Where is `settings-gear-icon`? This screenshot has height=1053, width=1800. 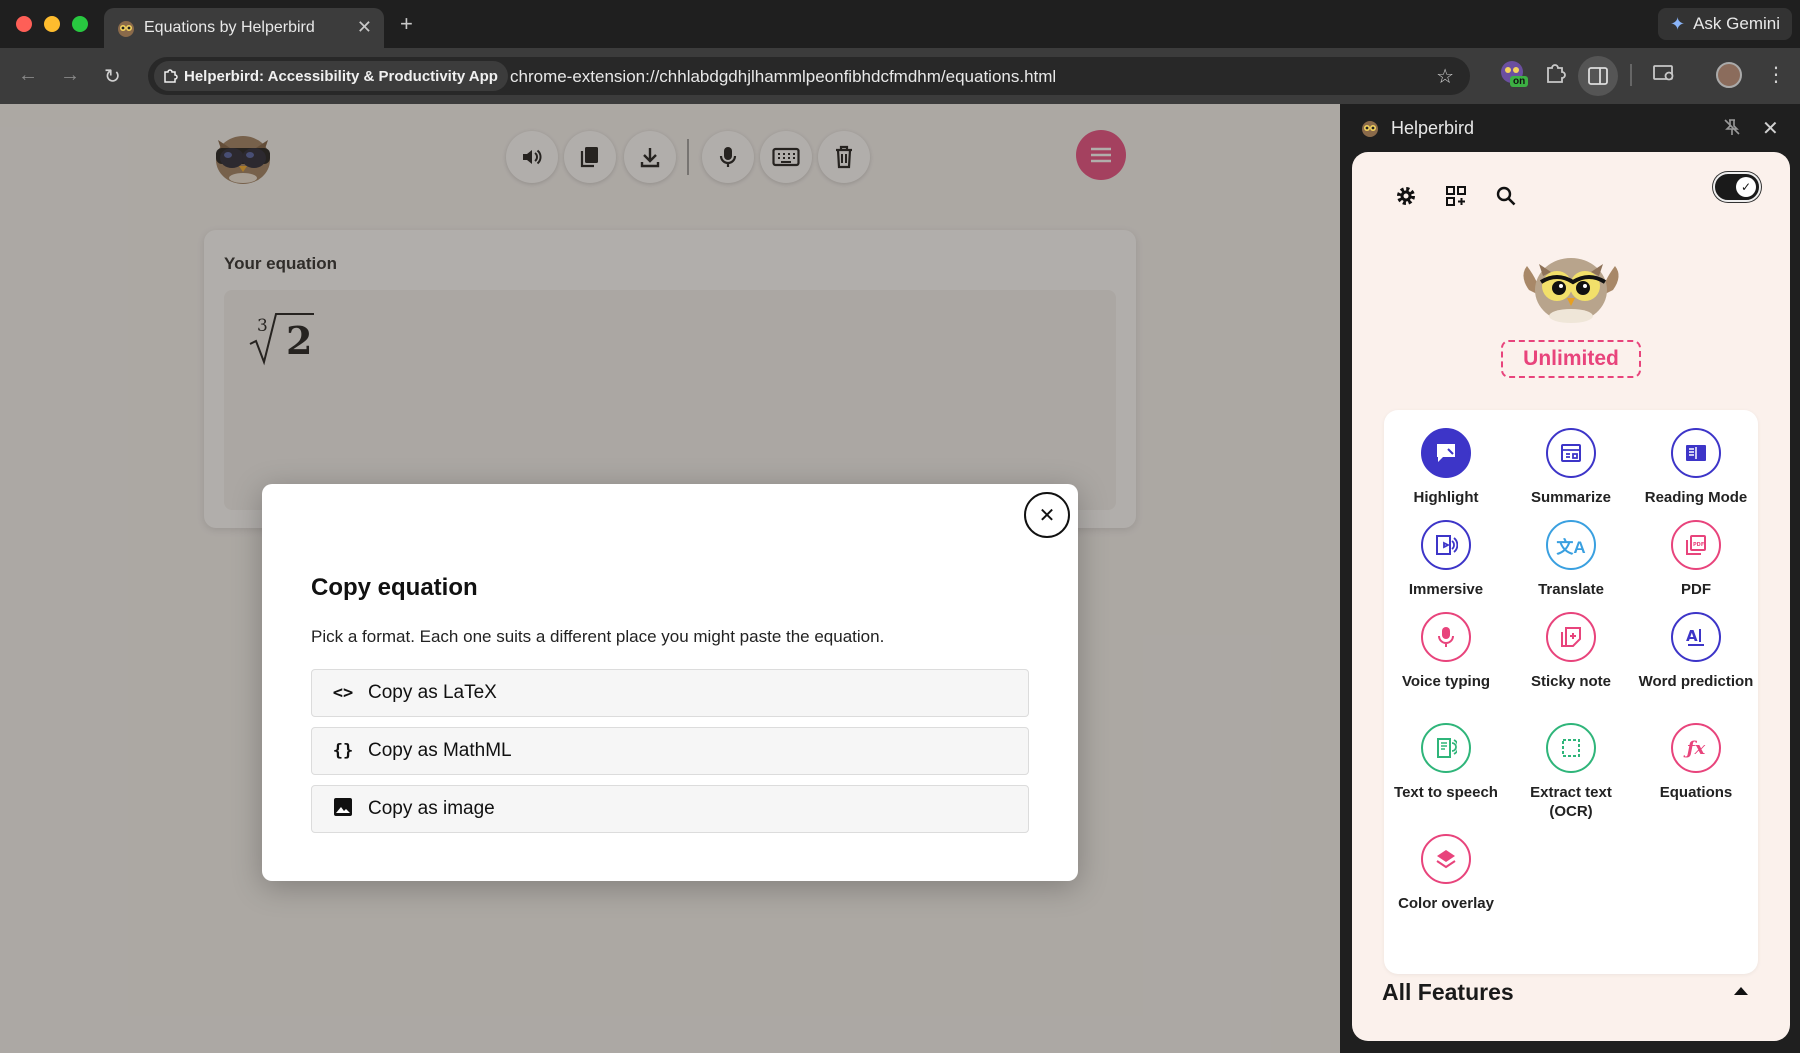
settings-gear-icon is located at coordinates (1406, 196).